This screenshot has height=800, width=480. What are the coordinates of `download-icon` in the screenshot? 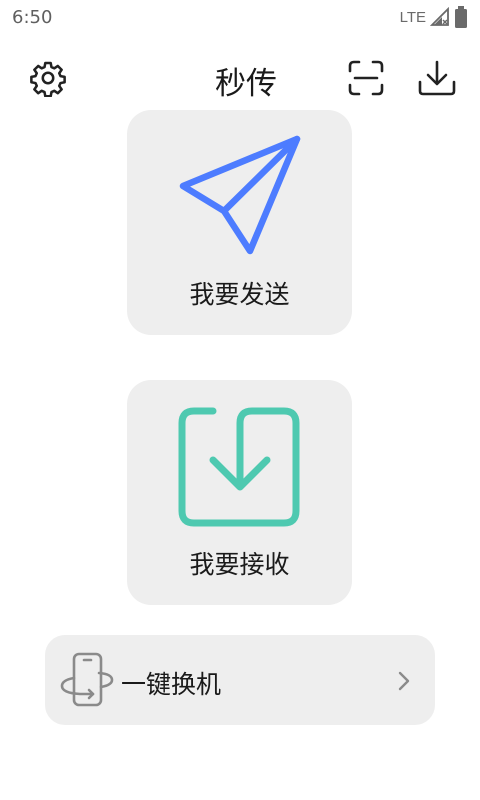 It's located at (437, 78).